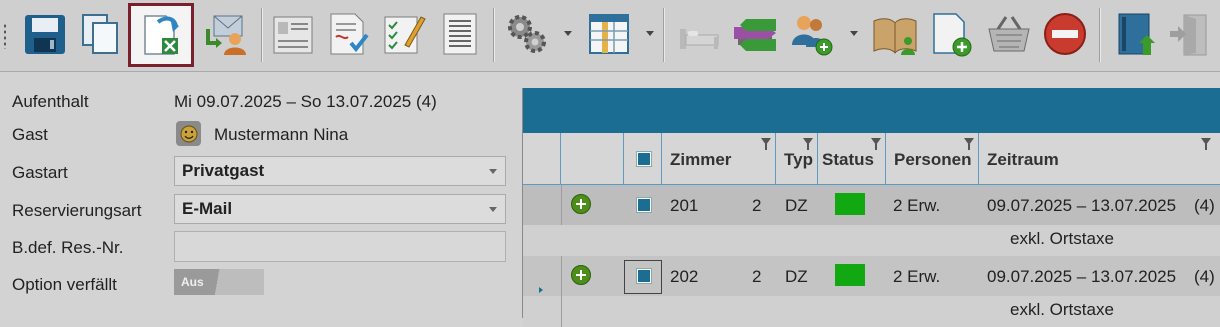  I want to click on document-list-icon, so click(460, 34).